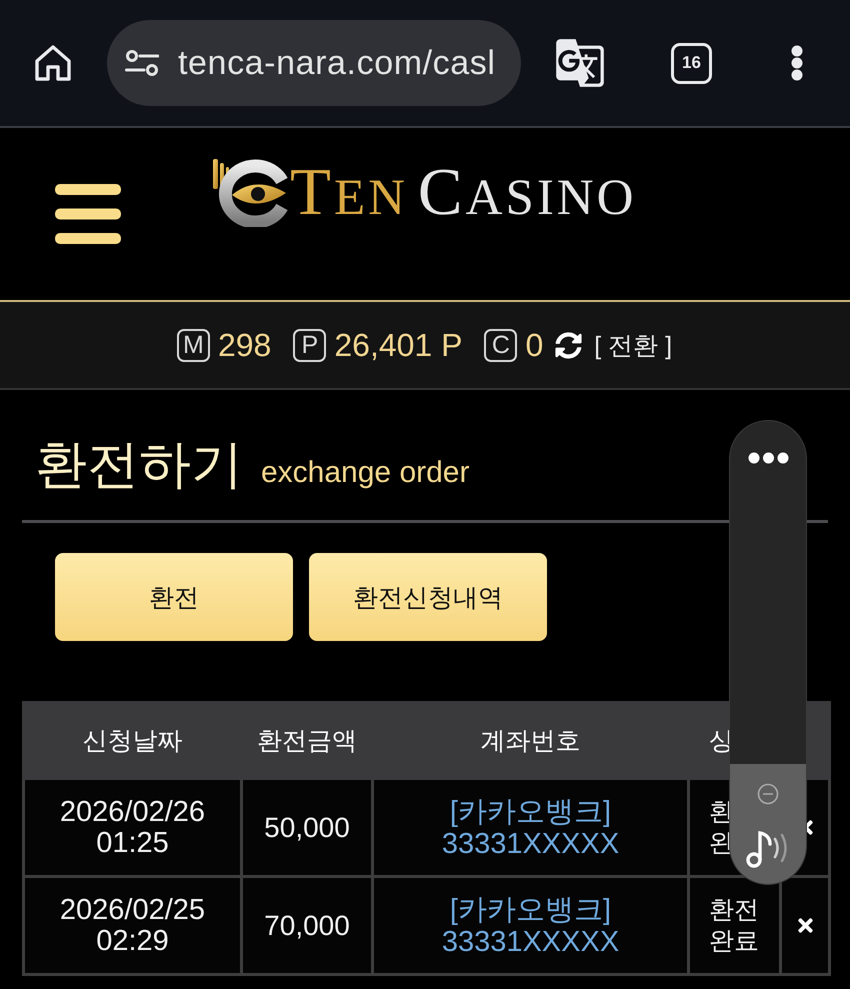 Image resolution: width=850 pixels, height=989 pixels. Describe the element at coordinates (88, 214) in the screenshot. I see `menu-icon` at that location.